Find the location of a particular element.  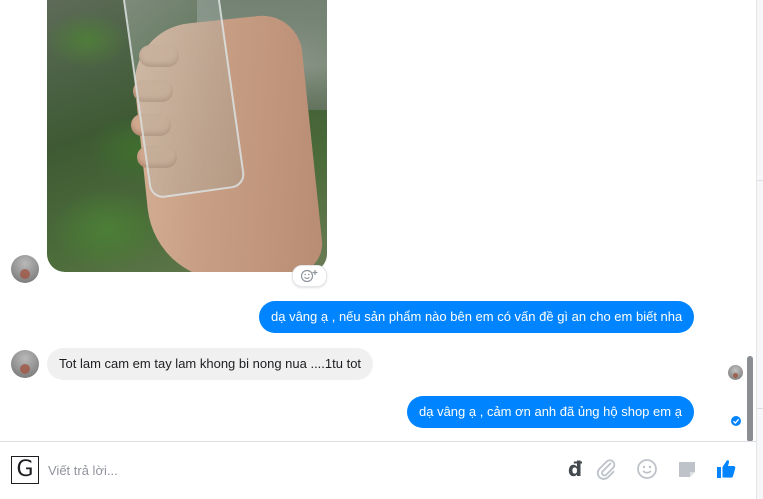

thumbs-up-icon is located at coordinates (726, 469).